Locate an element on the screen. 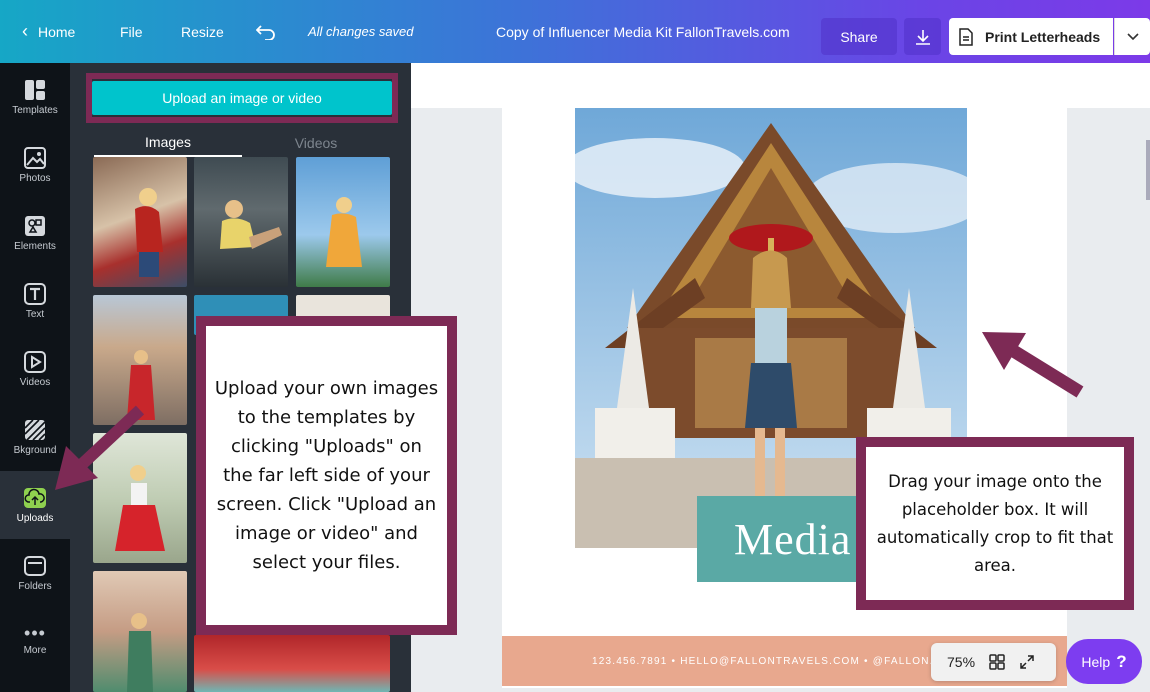  templates-icon is located at coordinates (35, 89).